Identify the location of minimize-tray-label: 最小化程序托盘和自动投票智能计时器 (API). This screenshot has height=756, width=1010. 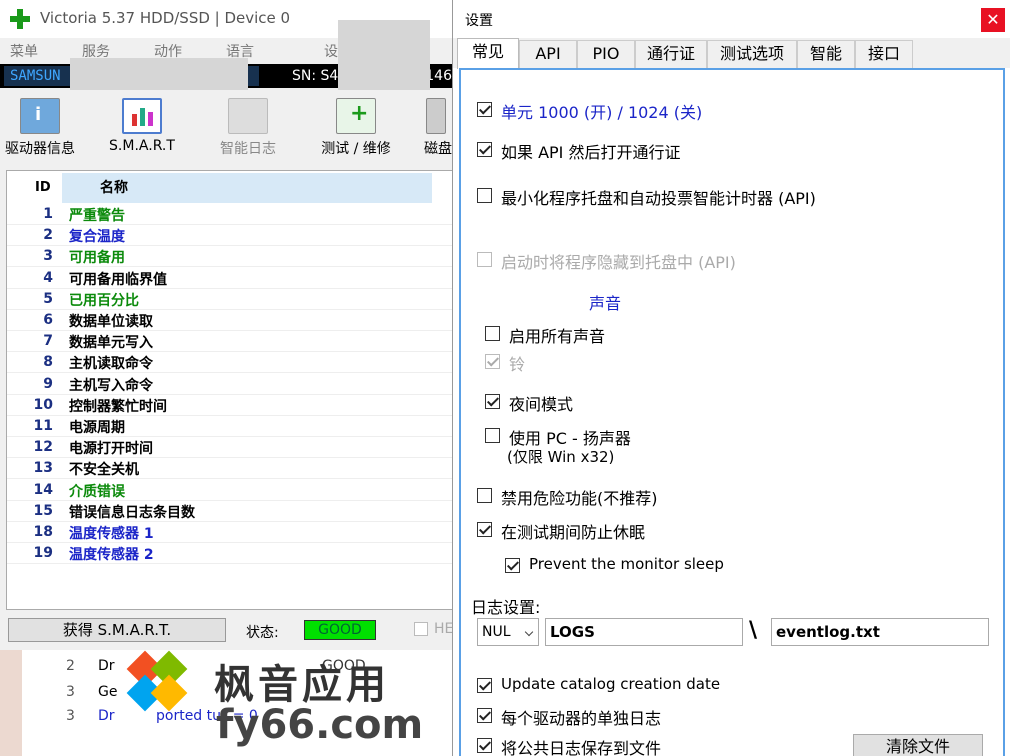
(658, 198).